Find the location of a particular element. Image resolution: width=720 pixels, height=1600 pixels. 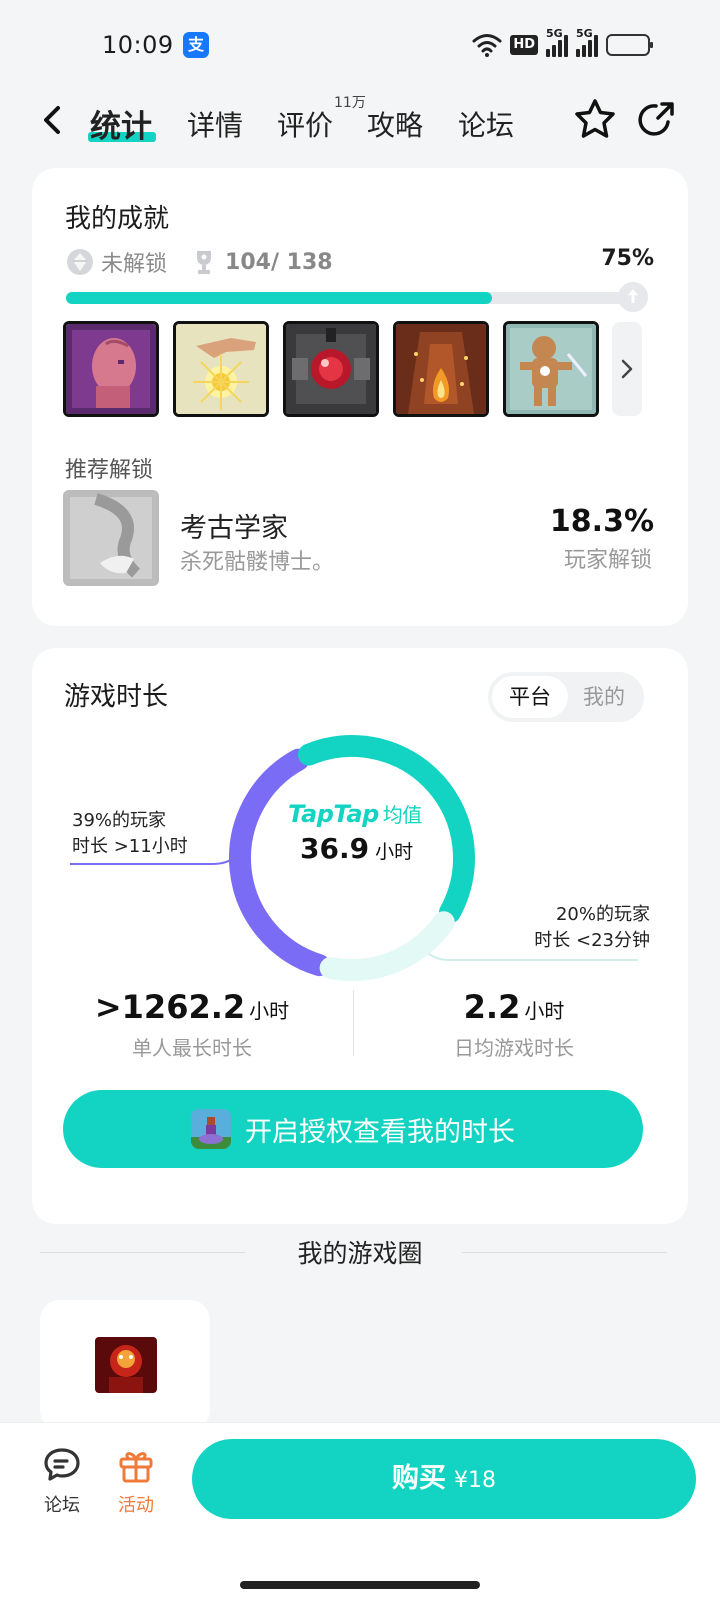

achievement-progress-fill is located at coordinates (279, 298).